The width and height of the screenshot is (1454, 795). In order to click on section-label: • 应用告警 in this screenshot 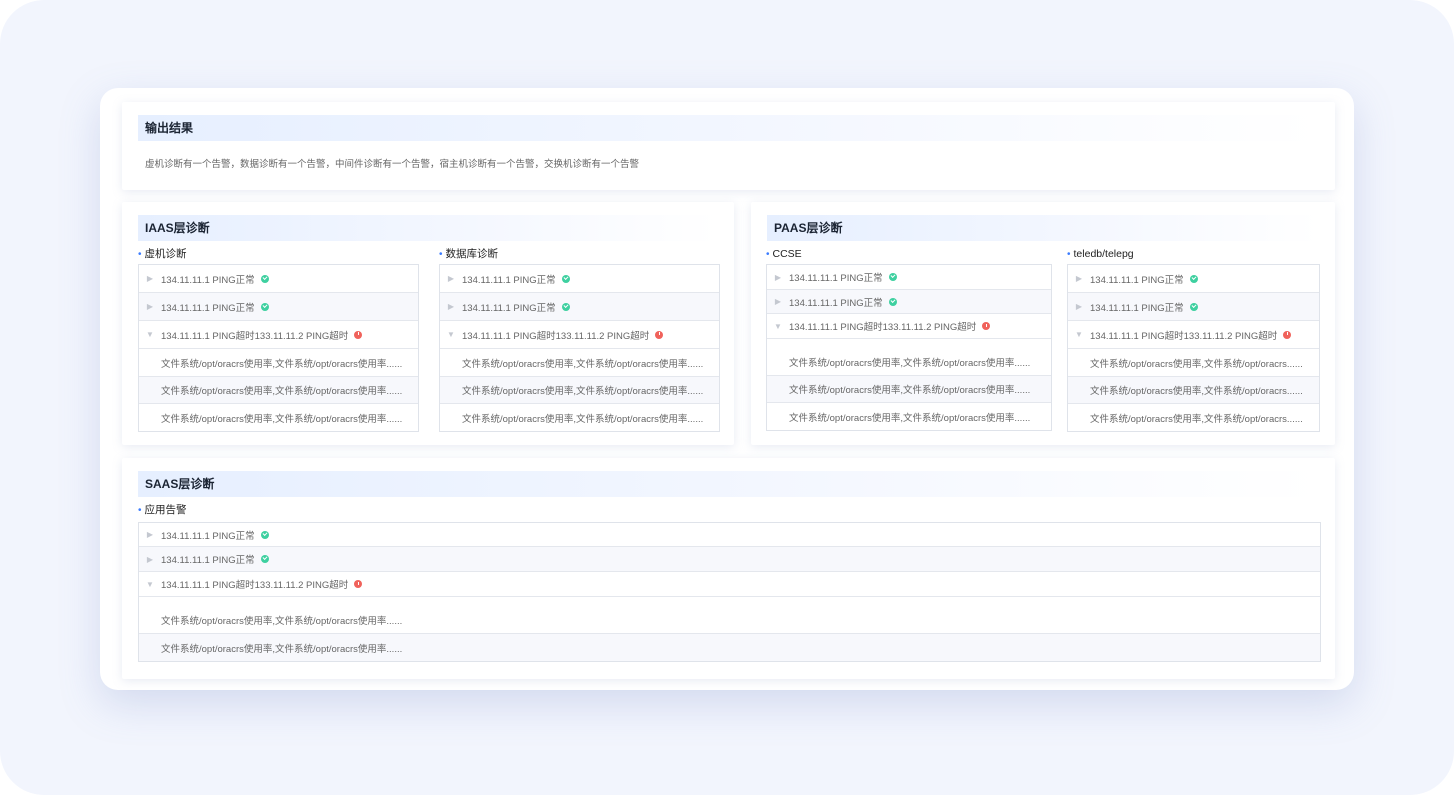, I will do `click(162, 510)`.